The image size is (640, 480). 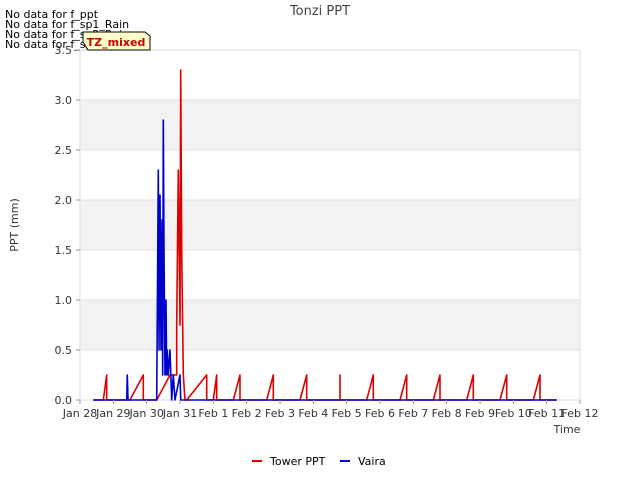 What do you see at coordinates (64, 150) in the screenshot?
I see `y-tick-label: 2.5` at bounding box center [64, 150].